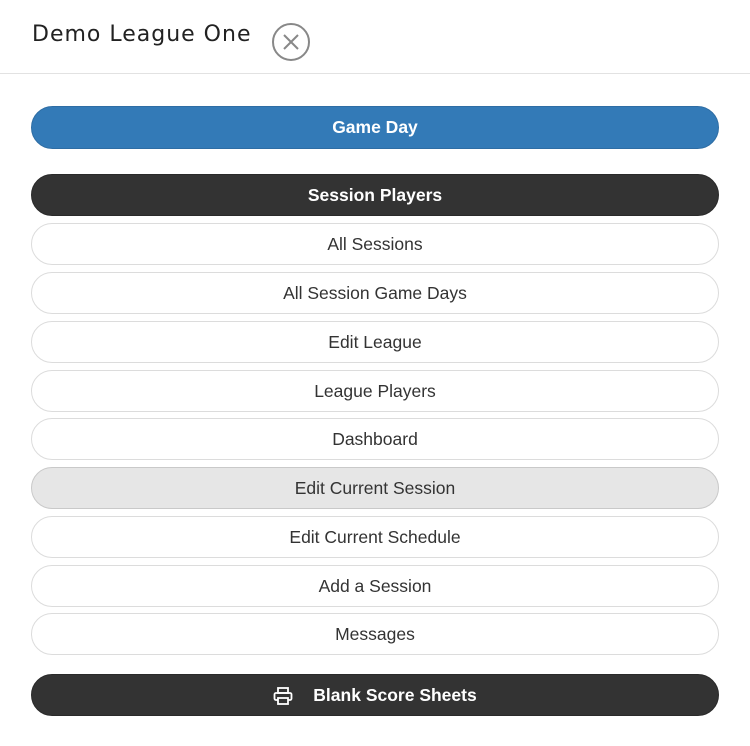 This screenshot has height=746, width=750. I want to click on modal-header: Demo League One, so click(375, 37).